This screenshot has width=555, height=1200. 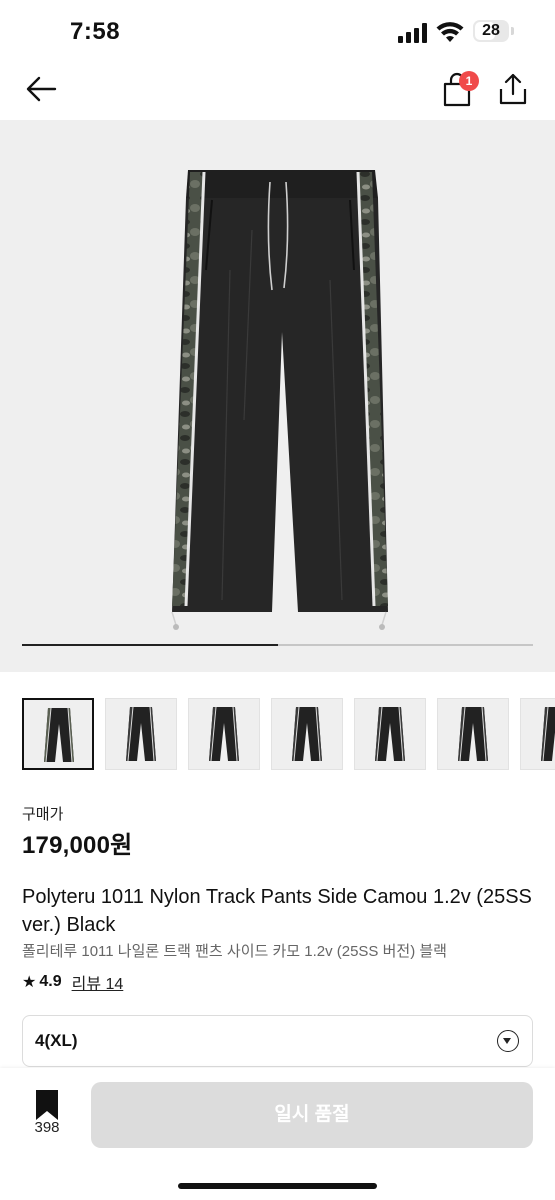 I want to click on size-select: 4(XL), so click(x=277, y=1041).